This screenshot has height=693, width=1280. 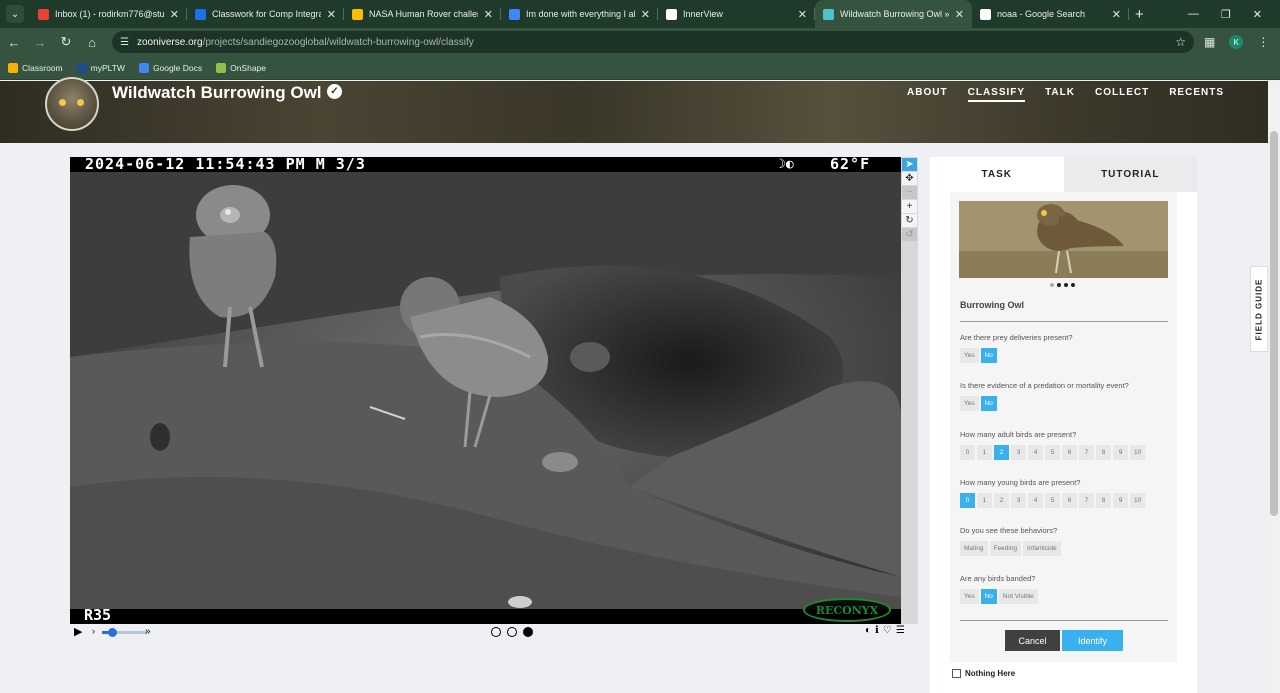 What do you see at coordinates (1032, 640) in the screenshot?
I see `cancel-button: Cancel` at bounding box center [1032, 640].